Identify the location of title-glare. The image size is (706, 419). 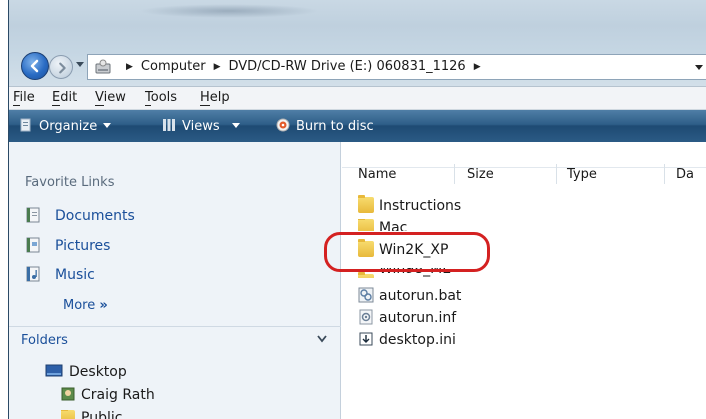
(229, 11).